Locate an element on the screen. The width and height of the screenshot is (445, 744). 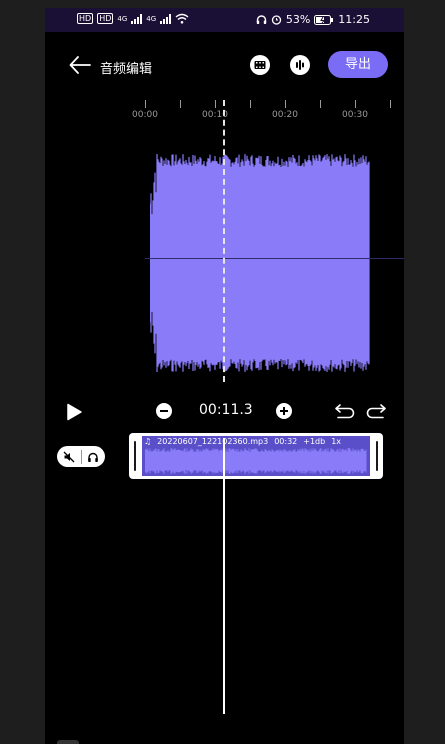
alarm-icon is located at coordinates (276, 20).